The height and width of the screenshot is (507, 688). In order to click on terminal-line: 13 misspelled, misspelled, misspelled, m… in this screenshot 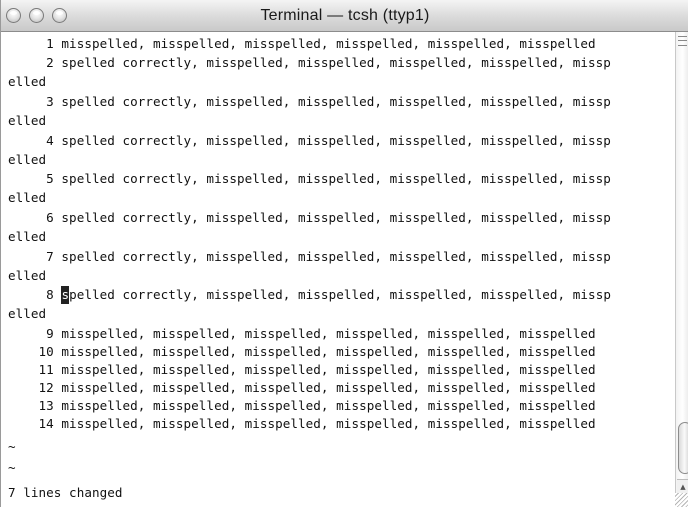, I will do `click(302, 405)`.